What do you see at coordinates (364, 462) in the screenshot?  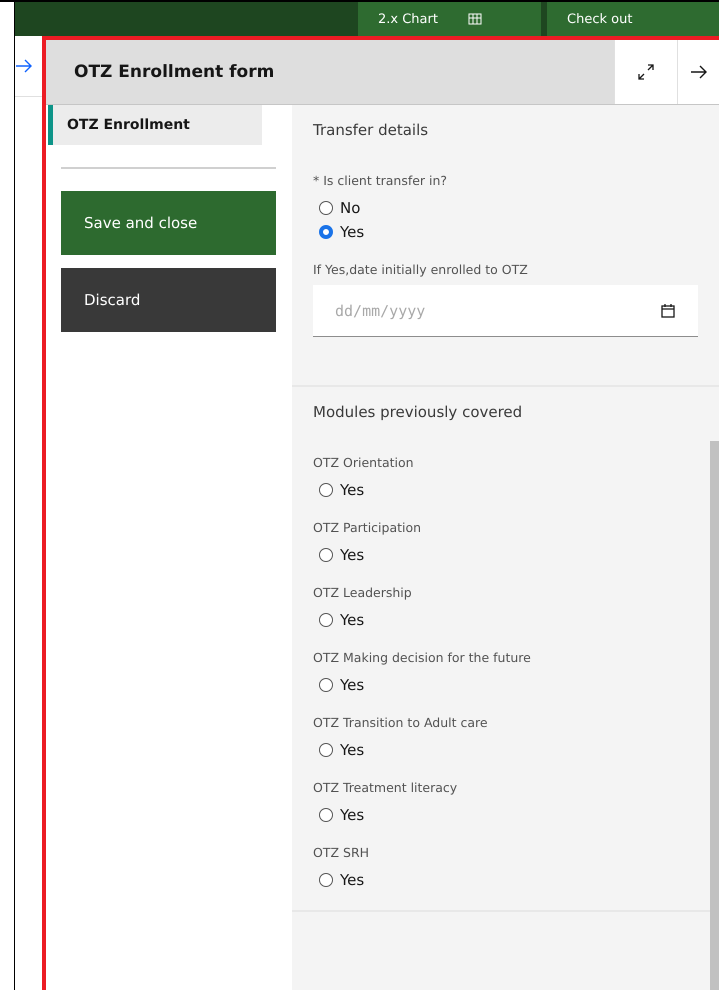 I see `field-label: OTZ Orientation` at bounding box center [364, 462].